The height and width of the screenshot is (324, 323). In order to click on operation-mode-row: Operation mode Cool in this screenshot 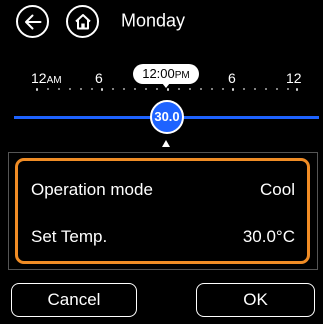, I will do `click(162, 190)`.